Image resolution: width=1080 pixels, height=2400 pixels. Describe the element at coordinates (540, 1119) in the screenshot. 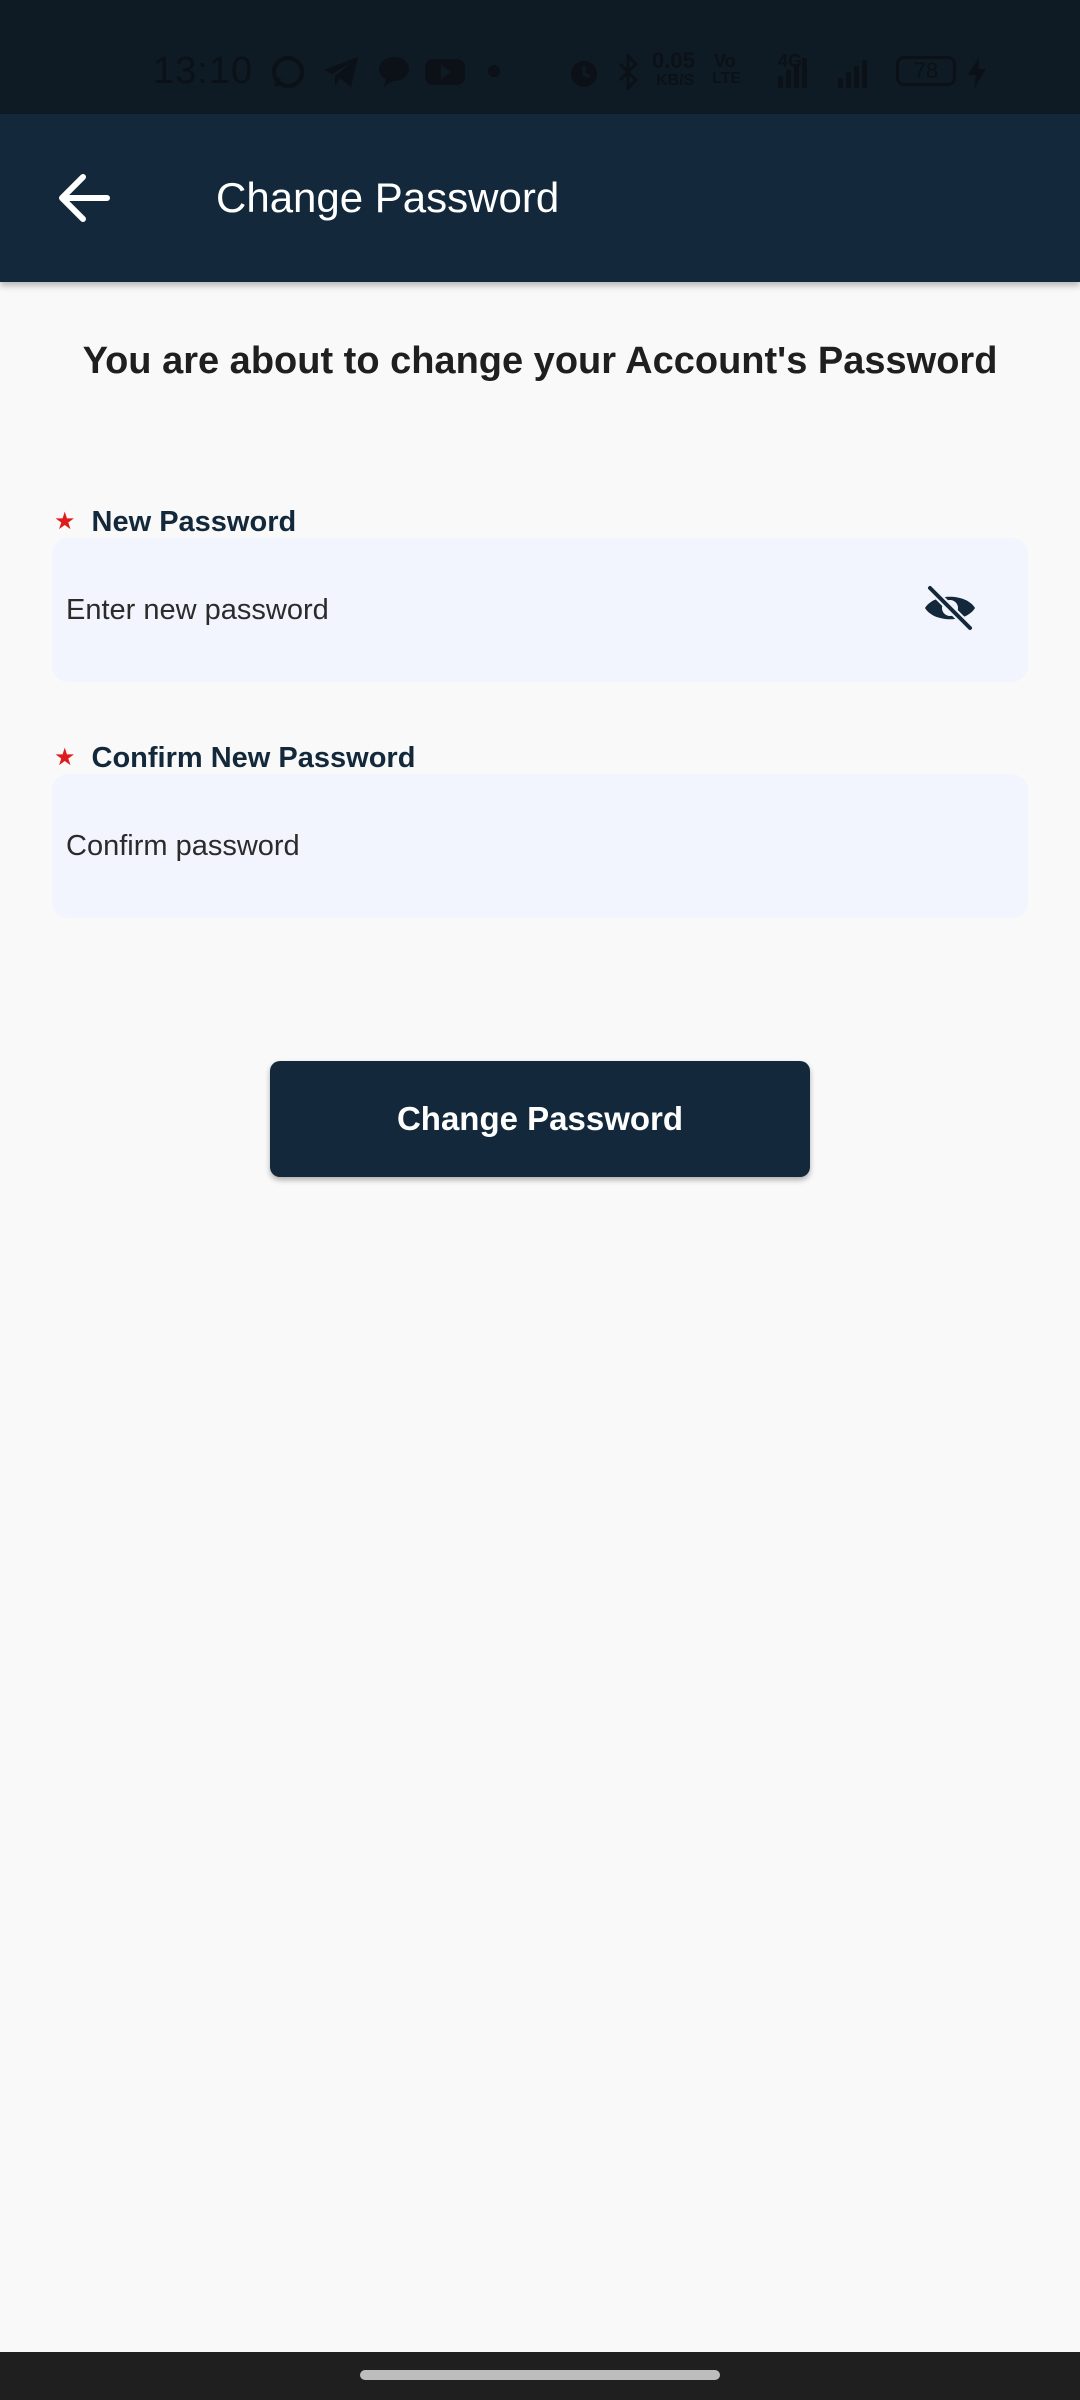

I see `change-password-button: Change Password` at that location.